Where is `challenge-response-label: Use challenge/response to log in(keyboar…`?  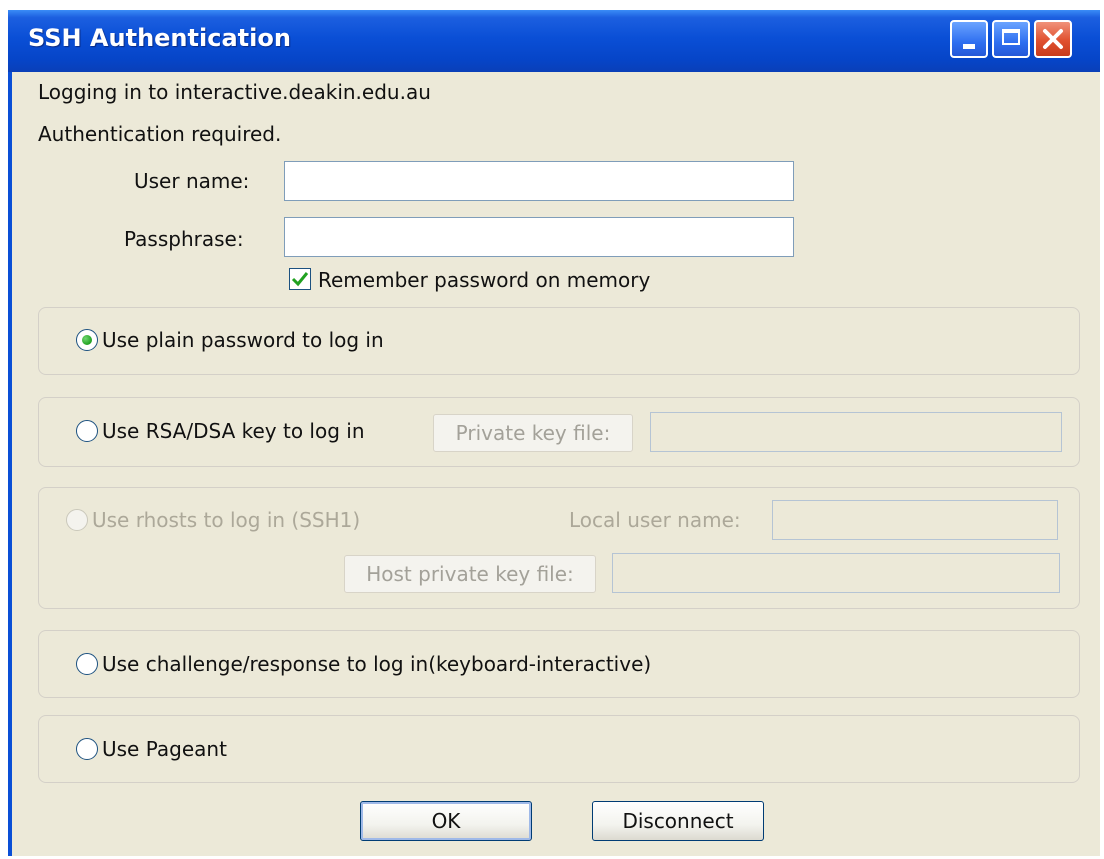
challenge-response-label: Use challenge/response to log in(keyboar… is located at coordinates (376, 664).